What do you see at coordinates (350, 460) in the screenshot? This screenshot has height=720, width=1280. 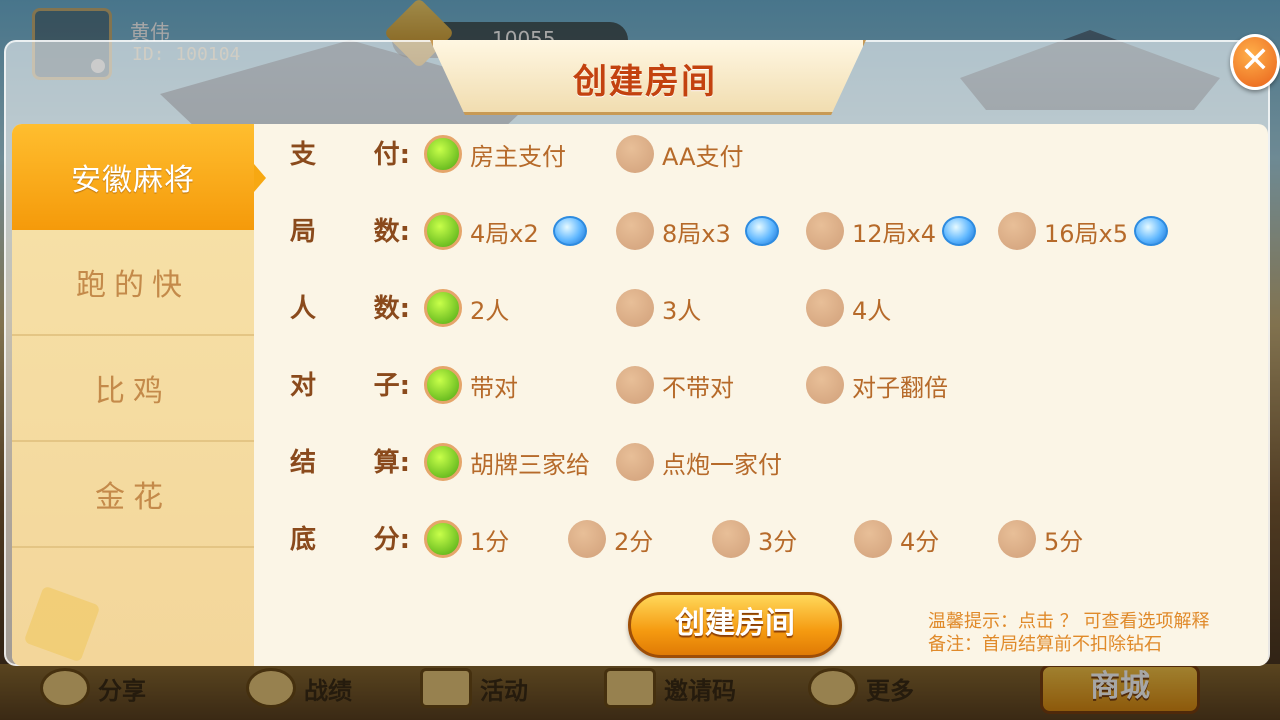 I see `option-label: 结 算:` at bounding box center [350, 460].